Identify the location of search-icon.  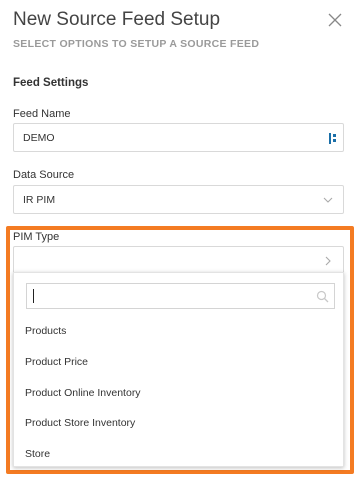
(322, 296).